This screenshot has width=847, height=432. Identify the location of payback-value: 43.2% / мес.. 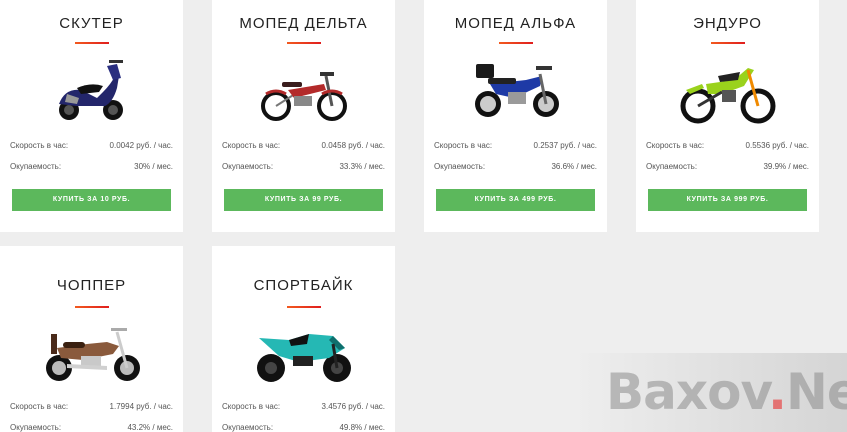
(150, 427).